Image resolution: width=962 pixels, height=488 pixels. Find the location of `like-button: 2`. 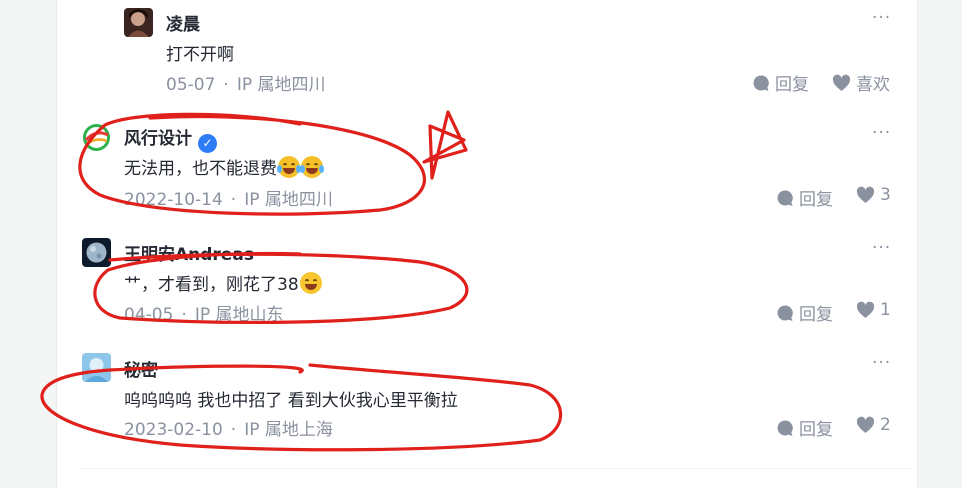

like-button: 2 is located at coordinates (873, 425).